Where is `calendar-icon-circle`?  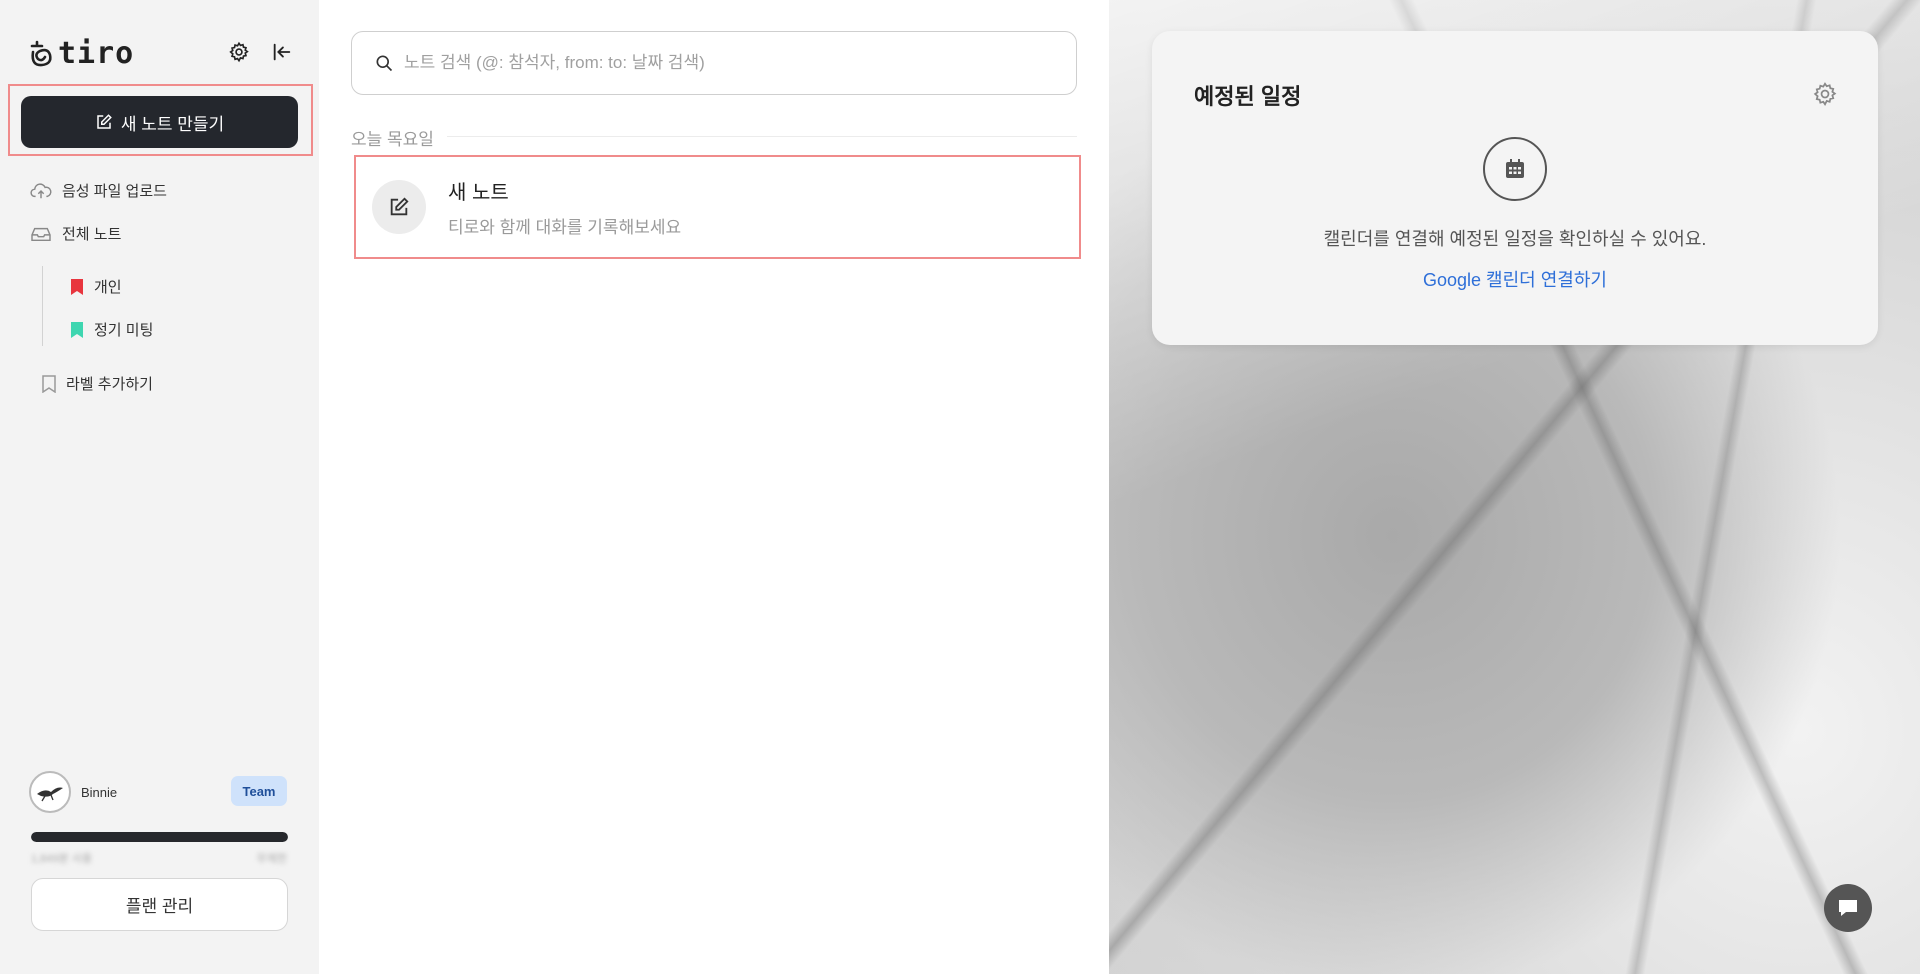
calendar-icon-circle is located at coordinates (1515, 169).